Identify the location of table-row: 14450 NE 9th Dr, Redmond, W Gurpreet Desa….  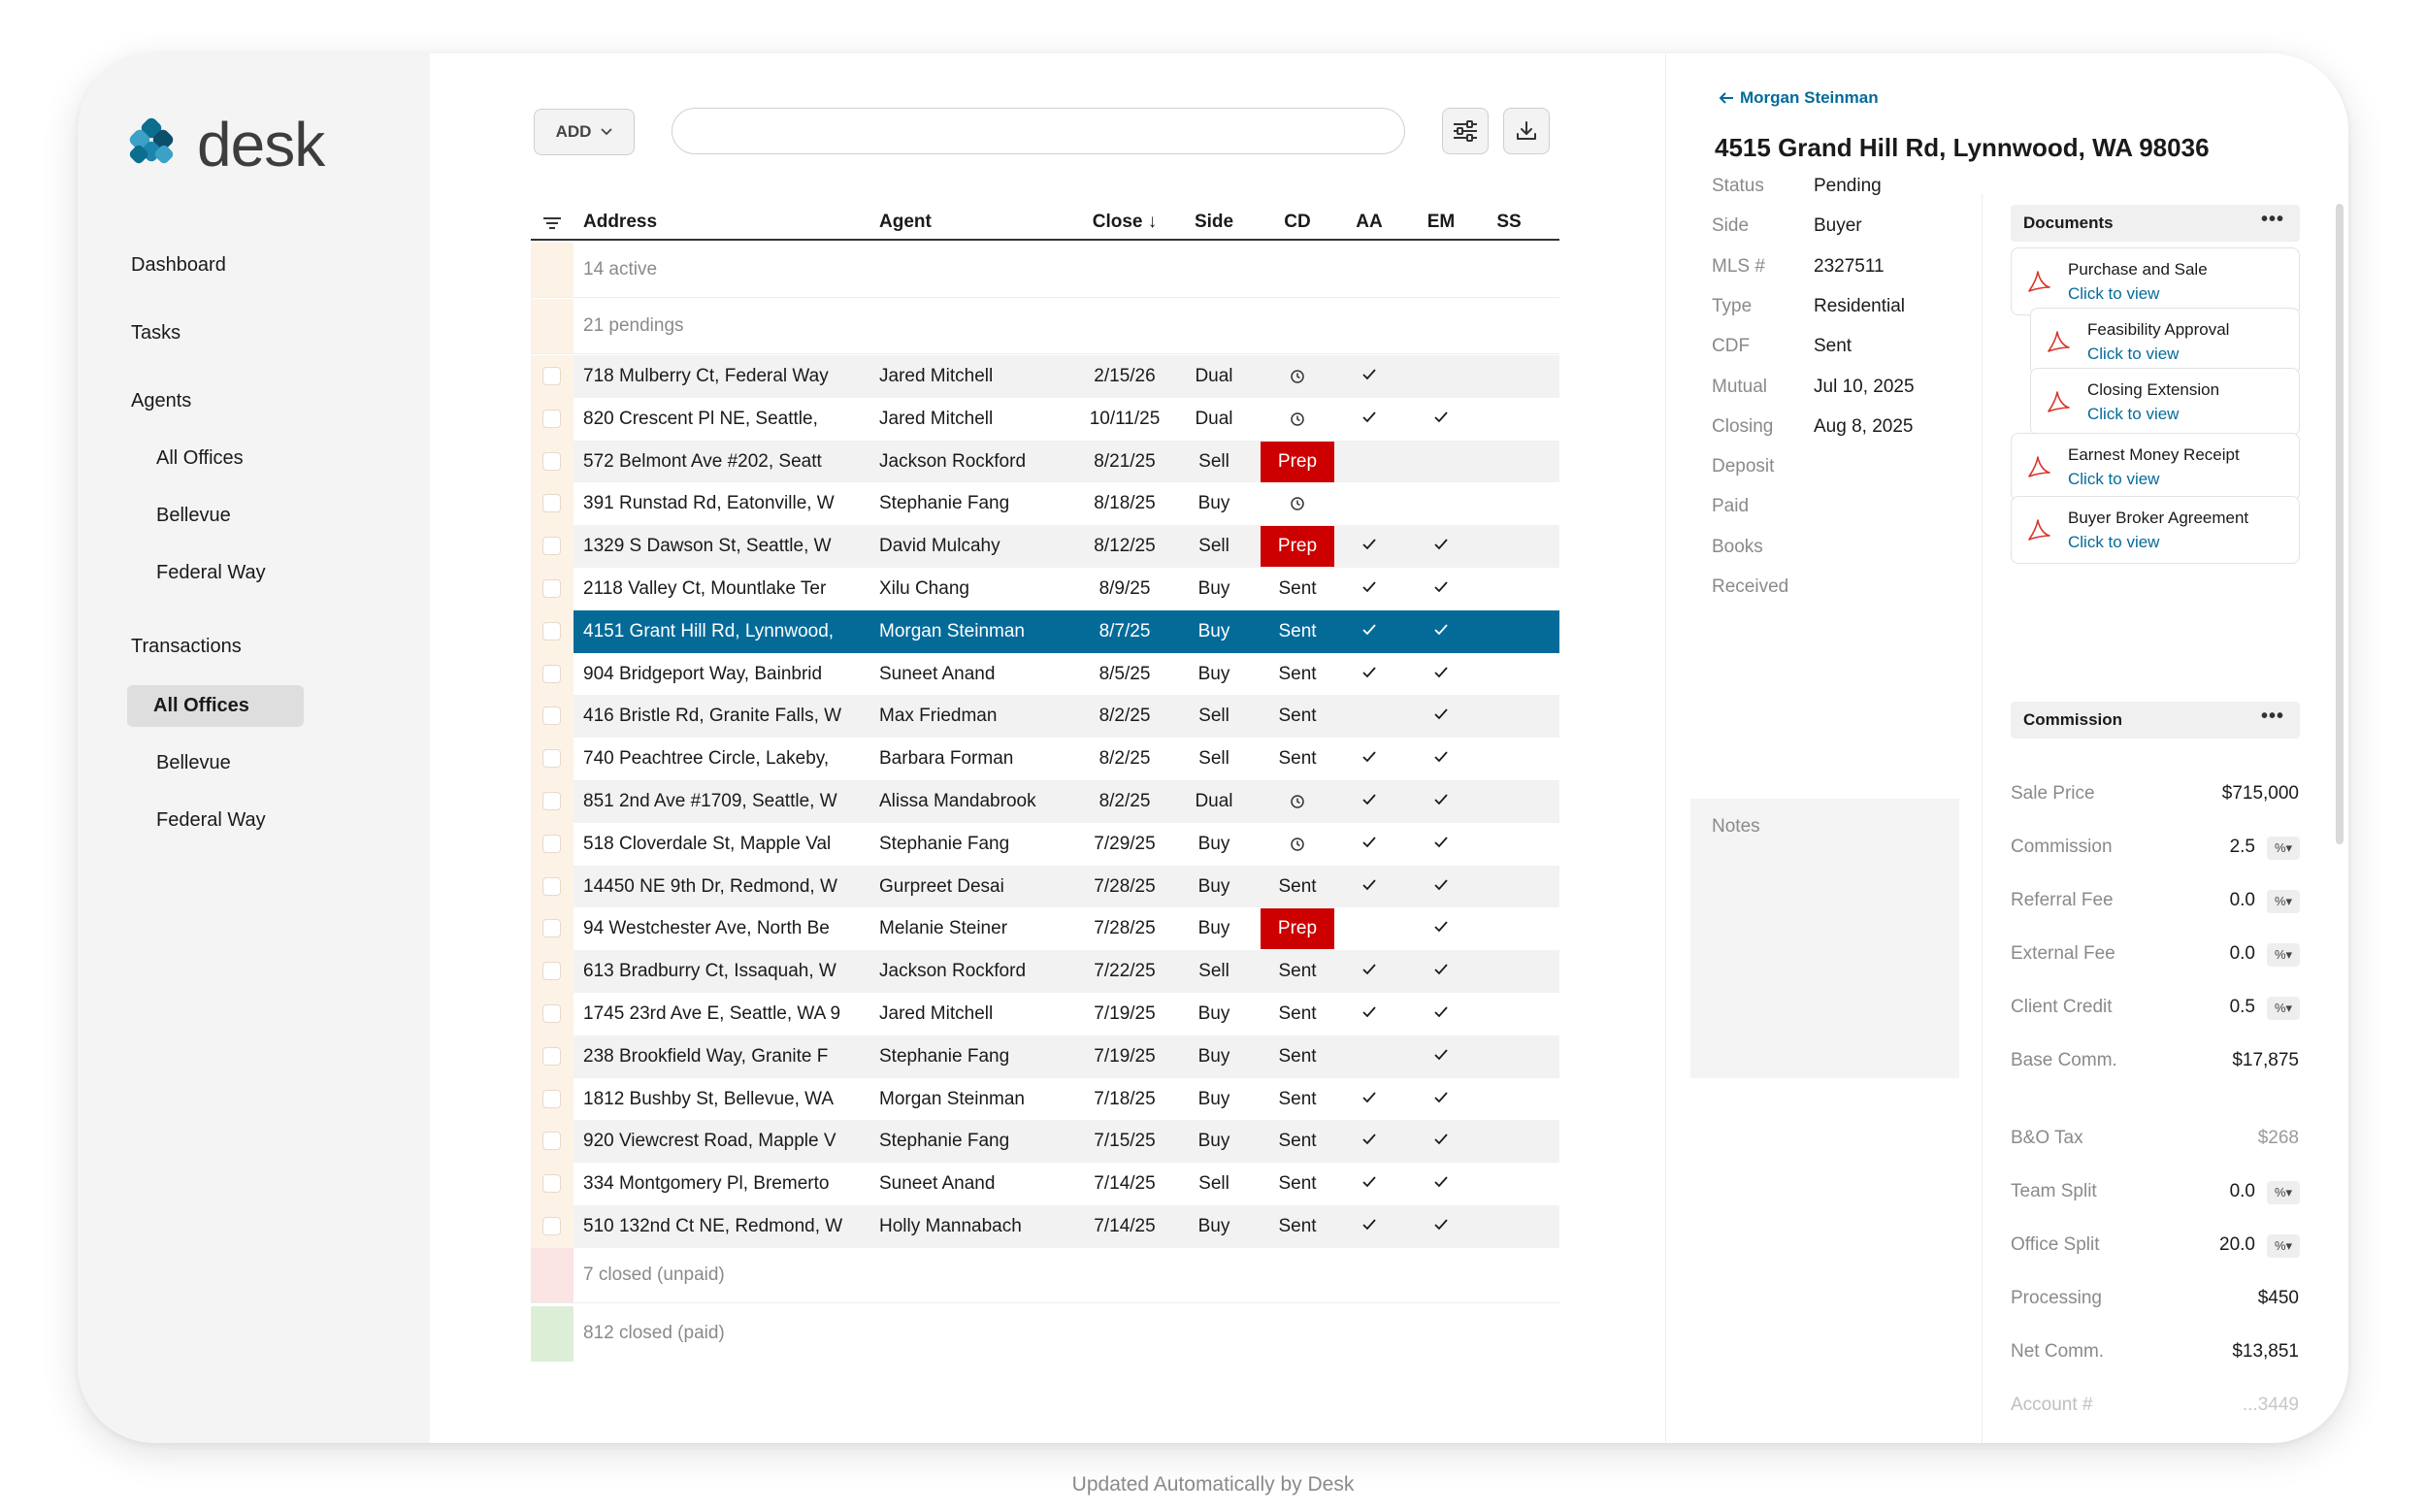
(1045, 887).